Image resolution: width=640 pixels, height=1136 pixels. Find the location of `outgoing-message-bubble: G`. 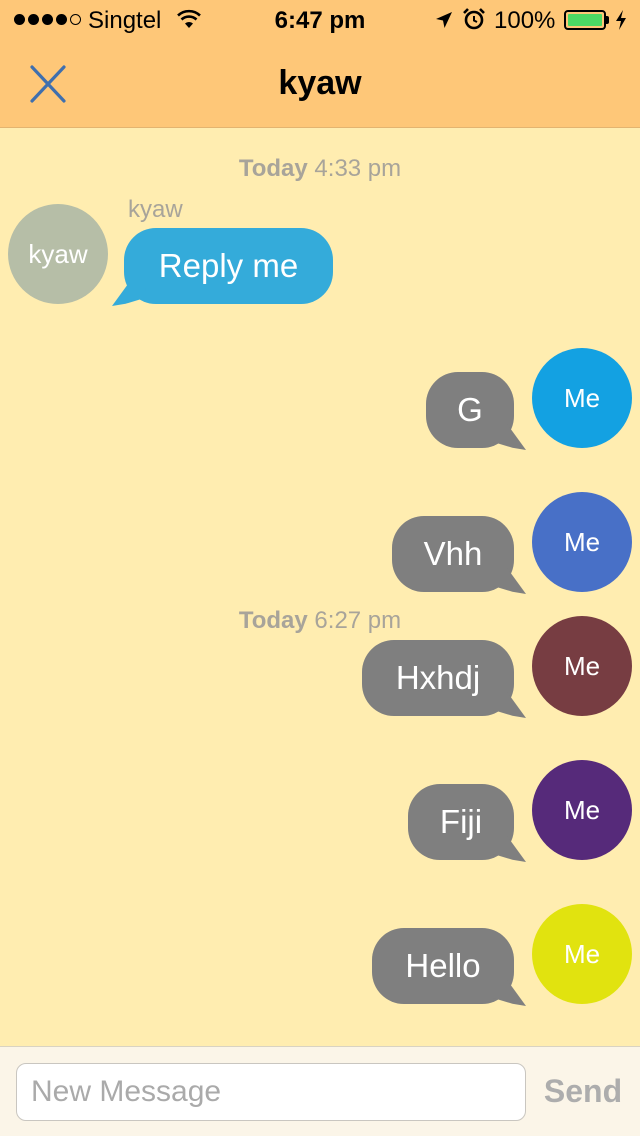

outgoing-message-bubble: G is located at coordinates (470, 410).